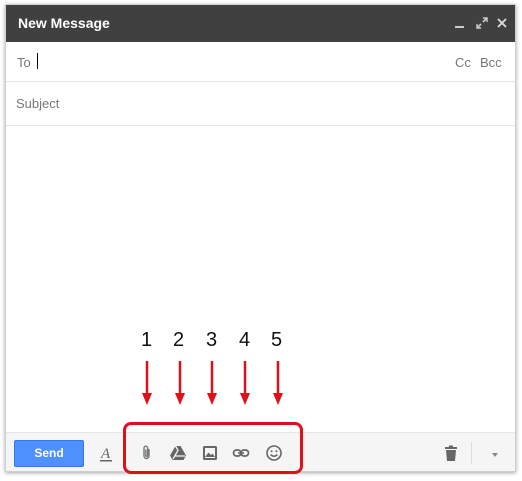  I want to click on annotation-number-3: 3, so click(212, 340).